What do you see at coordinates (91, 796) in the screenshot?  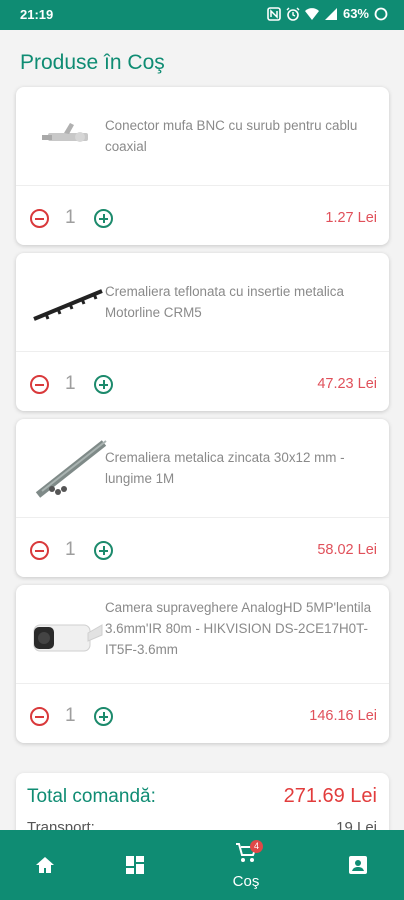 I see `total-label: Total comandă:` at bounding box center [91, 796].